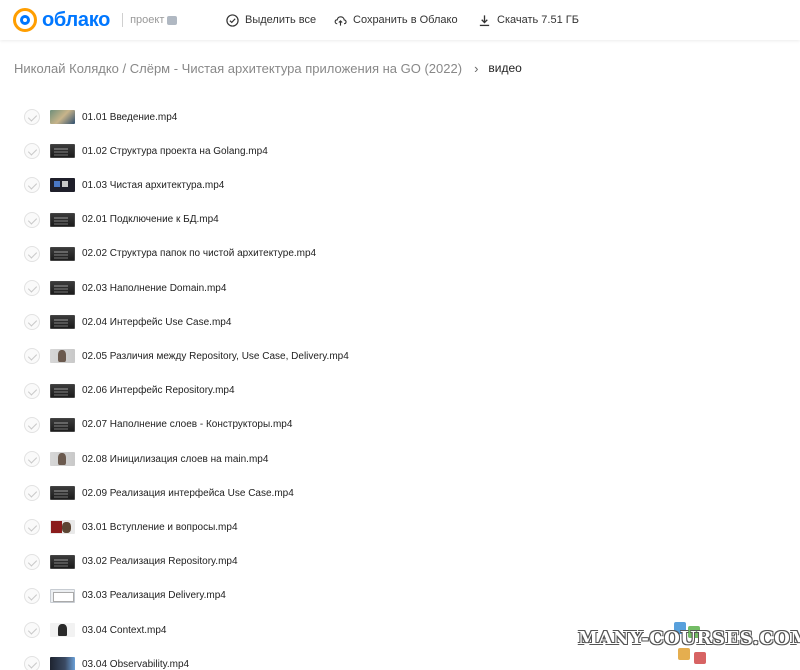 This screenshot has height=670, width=800. Describe the element at coordinates (175, 459) in the screenshot. I see `file-name: 02.08 Иницилизация слоев на main.mp4` at that location.